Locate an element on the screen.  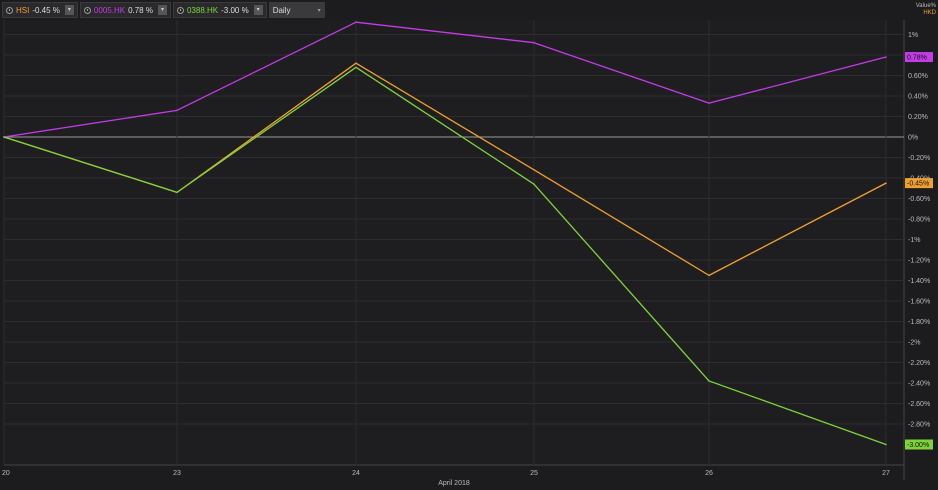
x-tick-label: 27 is located at coordinates (886, 473).